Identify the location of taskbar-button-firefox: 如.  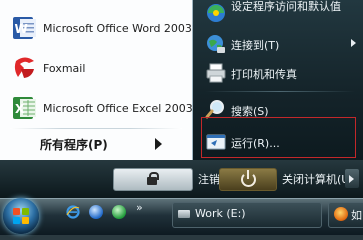
(345, 215).